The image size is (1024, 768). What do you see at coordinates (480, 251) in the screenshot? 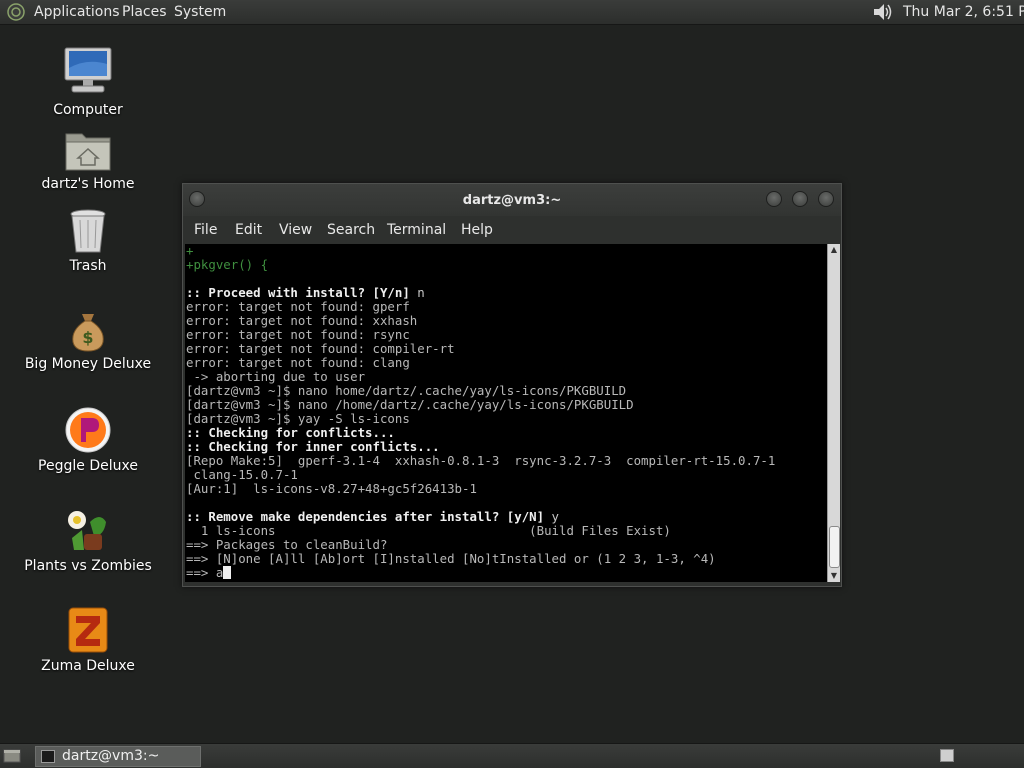
I see `terminal-line: +` at bounding box center [480, 251].